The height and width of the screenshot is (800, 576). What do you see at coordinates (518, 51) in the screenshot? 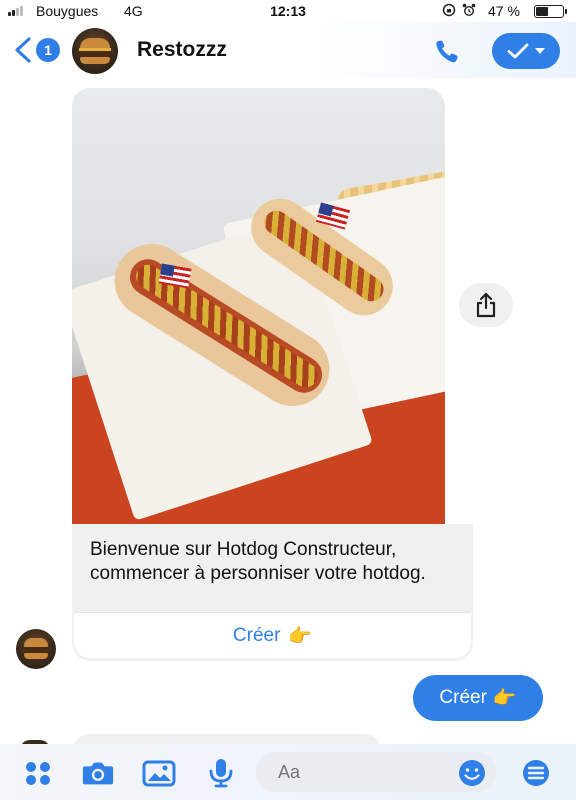
I see `check-icon` at bounding box center [518, 51].